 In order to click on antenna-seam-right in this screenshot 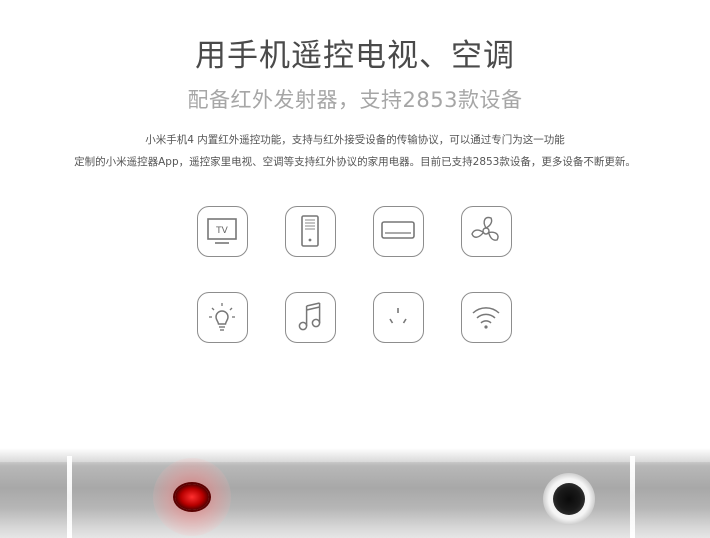, I will do `click(632, 497)`.